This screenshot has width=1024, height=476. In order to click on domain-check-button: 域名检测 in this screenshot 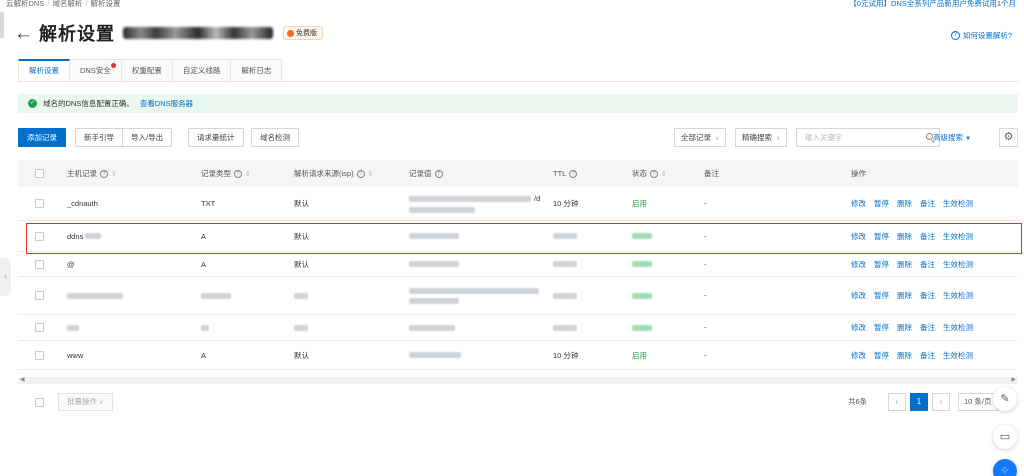, I will do `click(275, 137)`.